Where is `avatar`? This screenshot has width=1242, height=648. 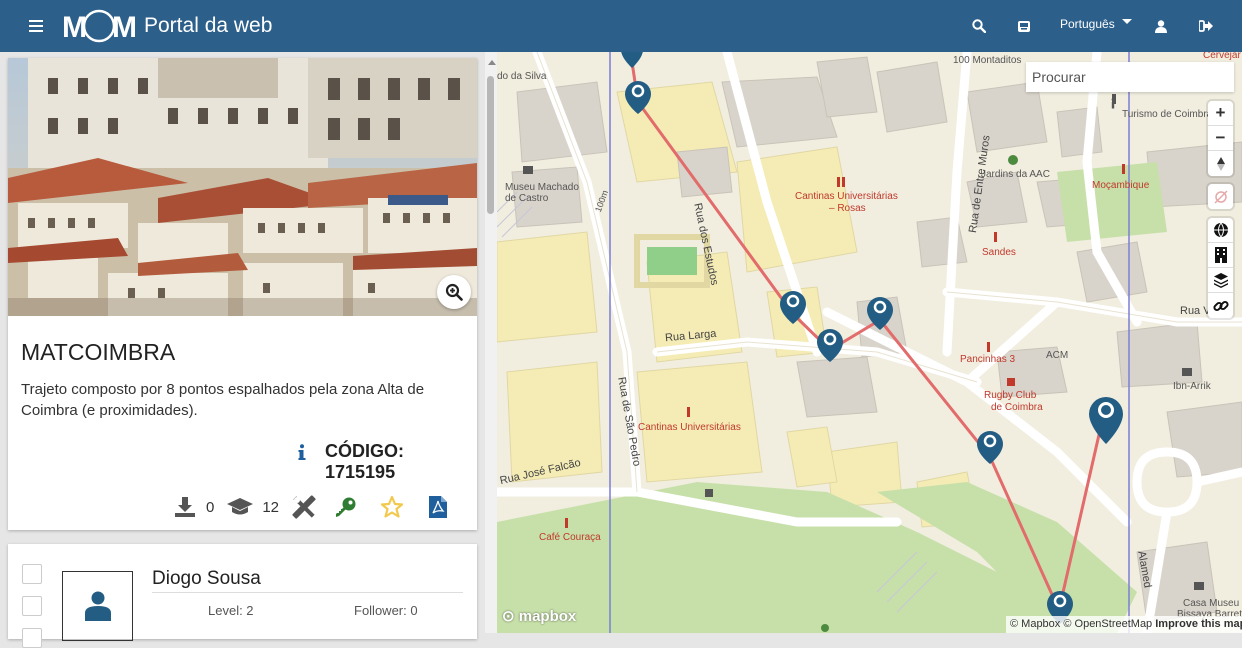 avatar is located at coordinates (97, 606).